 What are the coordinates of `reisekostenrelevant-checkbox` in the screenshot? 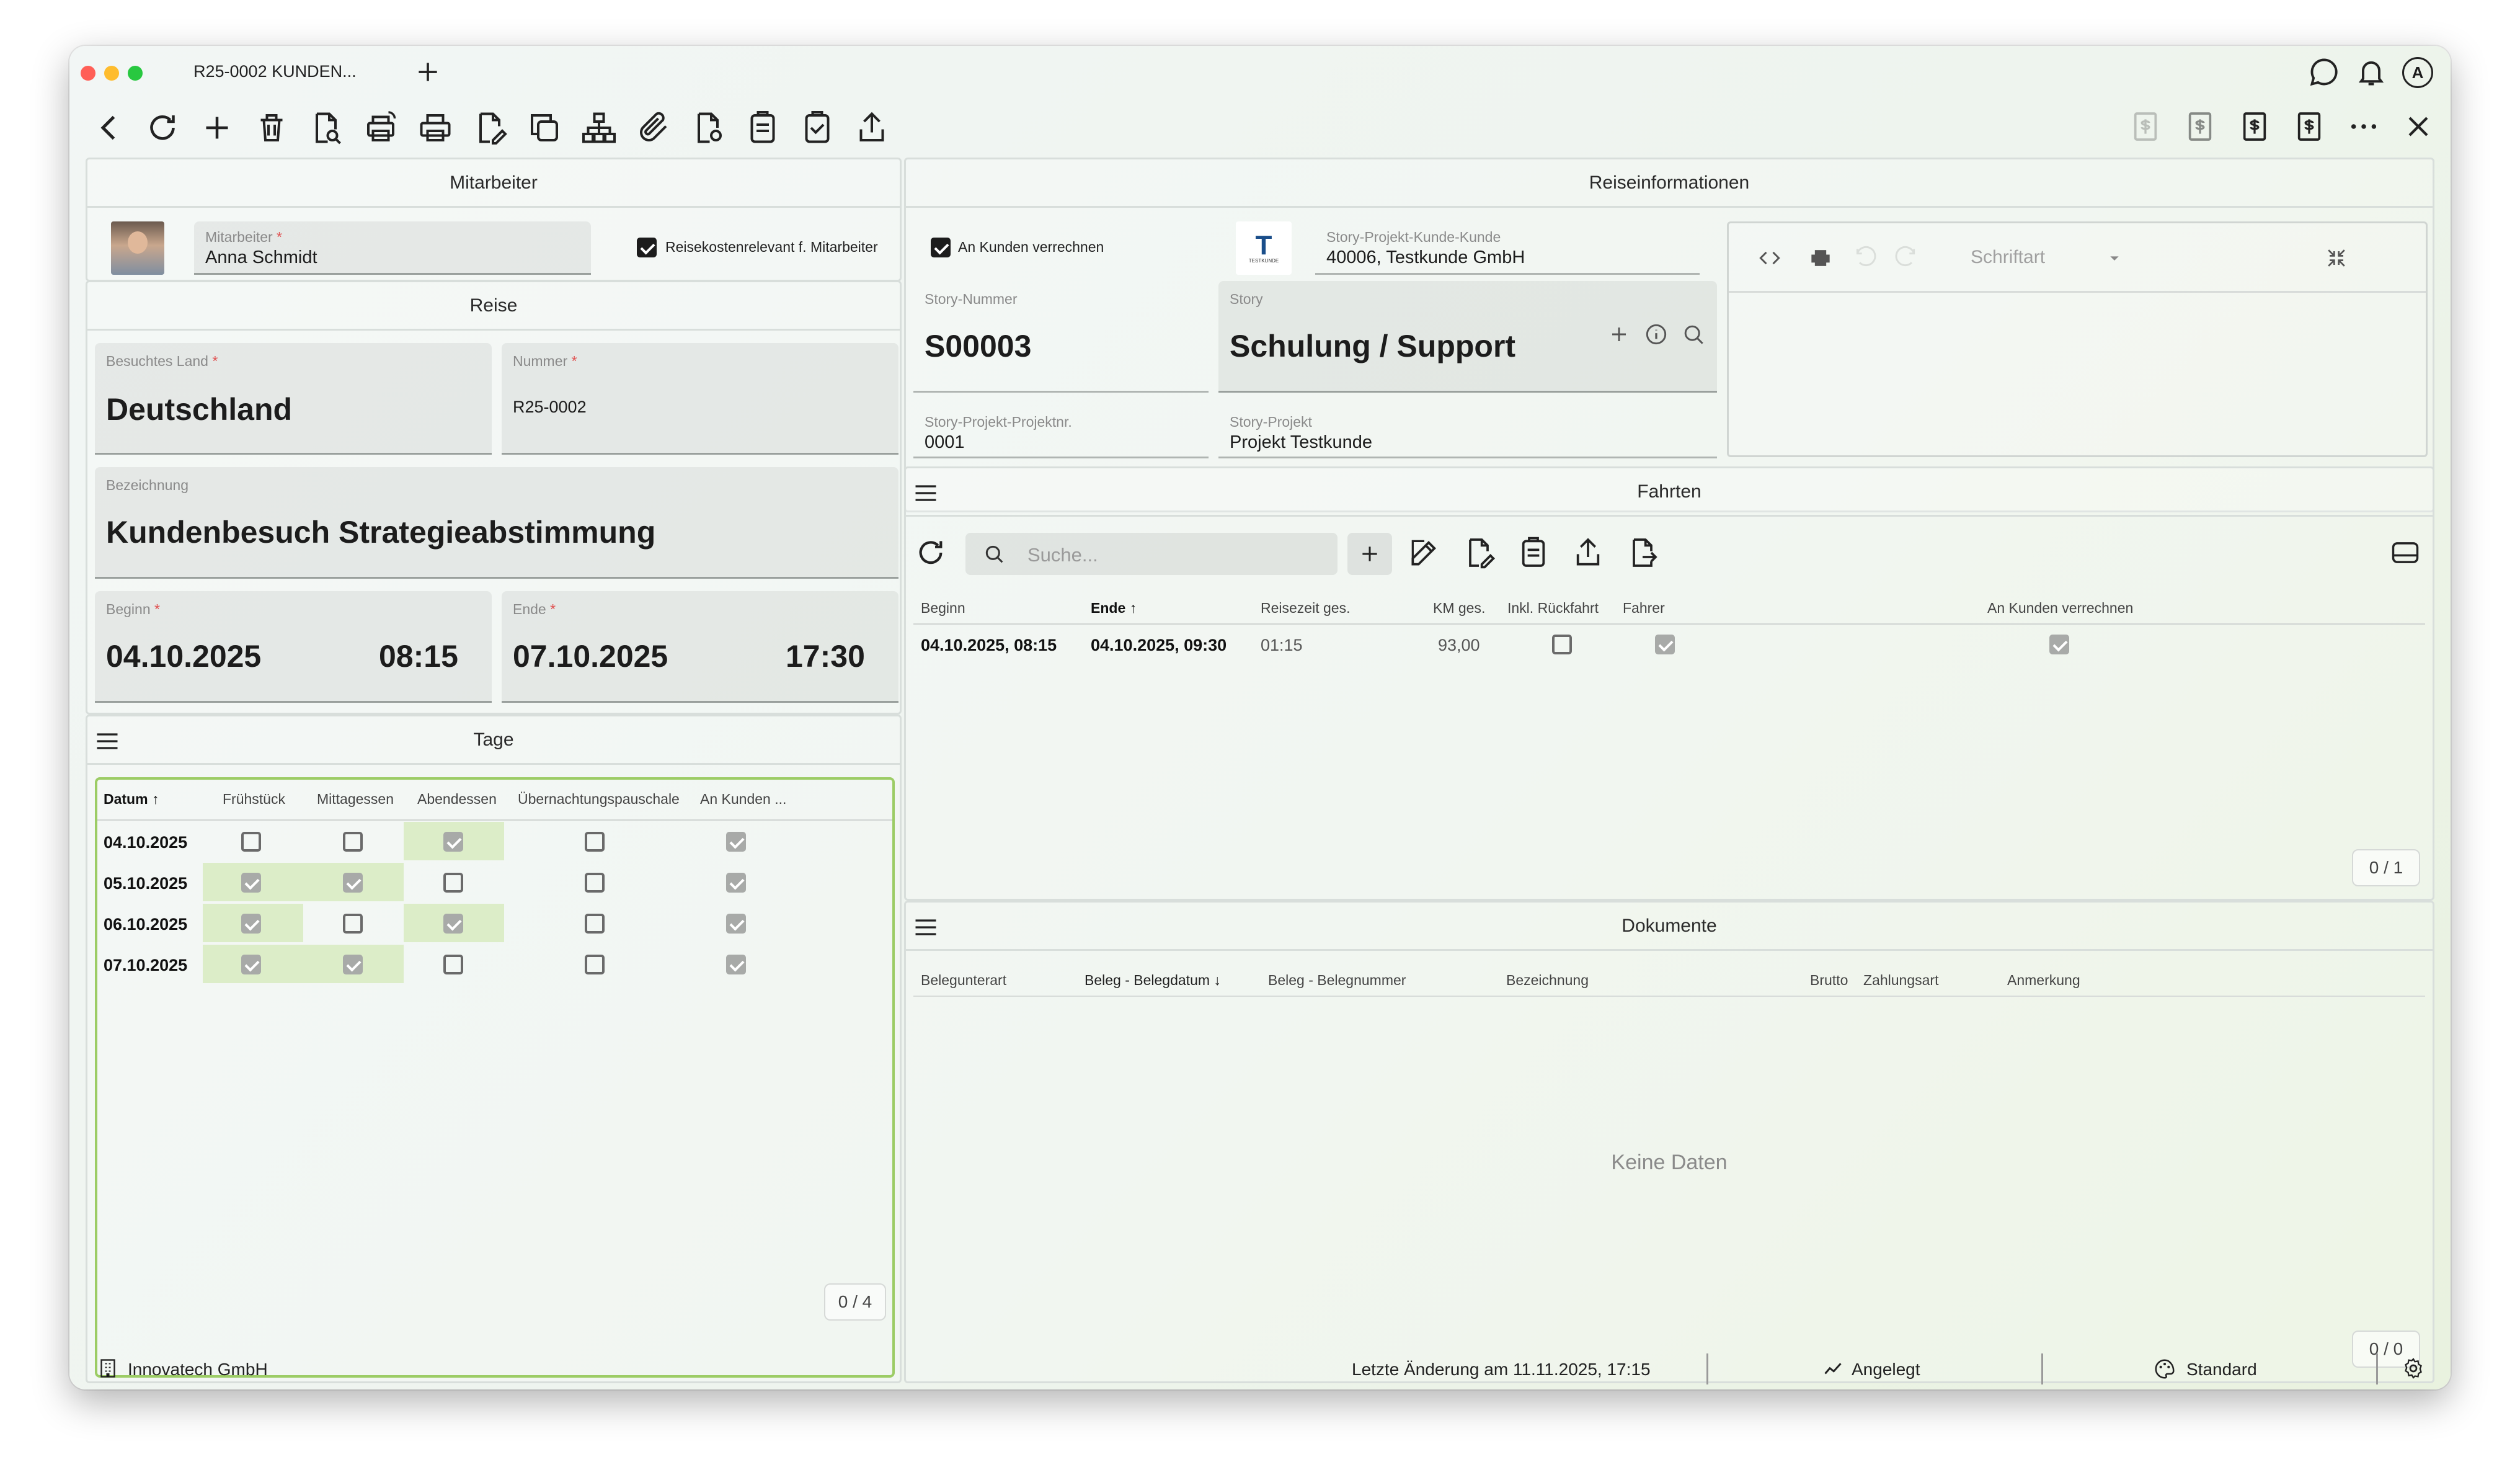 It's located at (647, 248).